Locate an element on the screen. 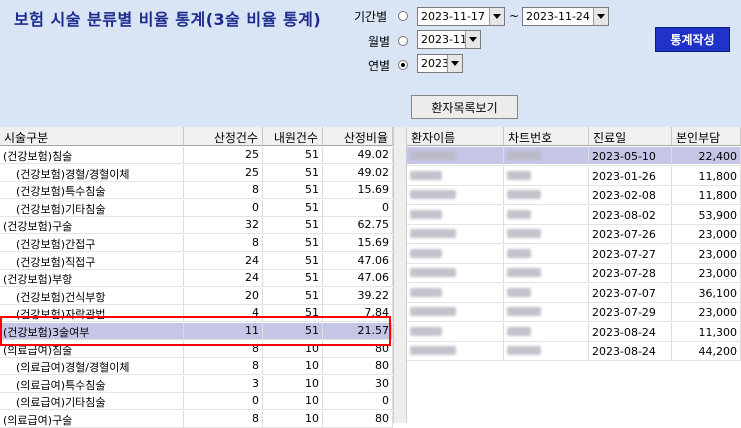 Image resolution: width=741 pixels, height=428 pixels. splitter is located at coordinates (400, 275).